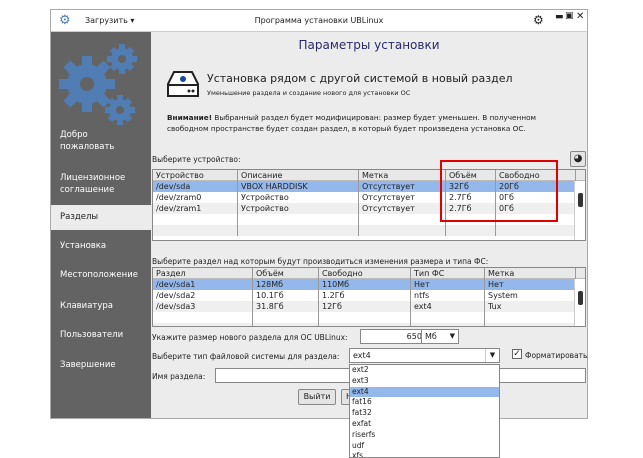 The width and height of the screenshot is (643, 458). I want to click on fs-option: riserfs, so click(424, 435).